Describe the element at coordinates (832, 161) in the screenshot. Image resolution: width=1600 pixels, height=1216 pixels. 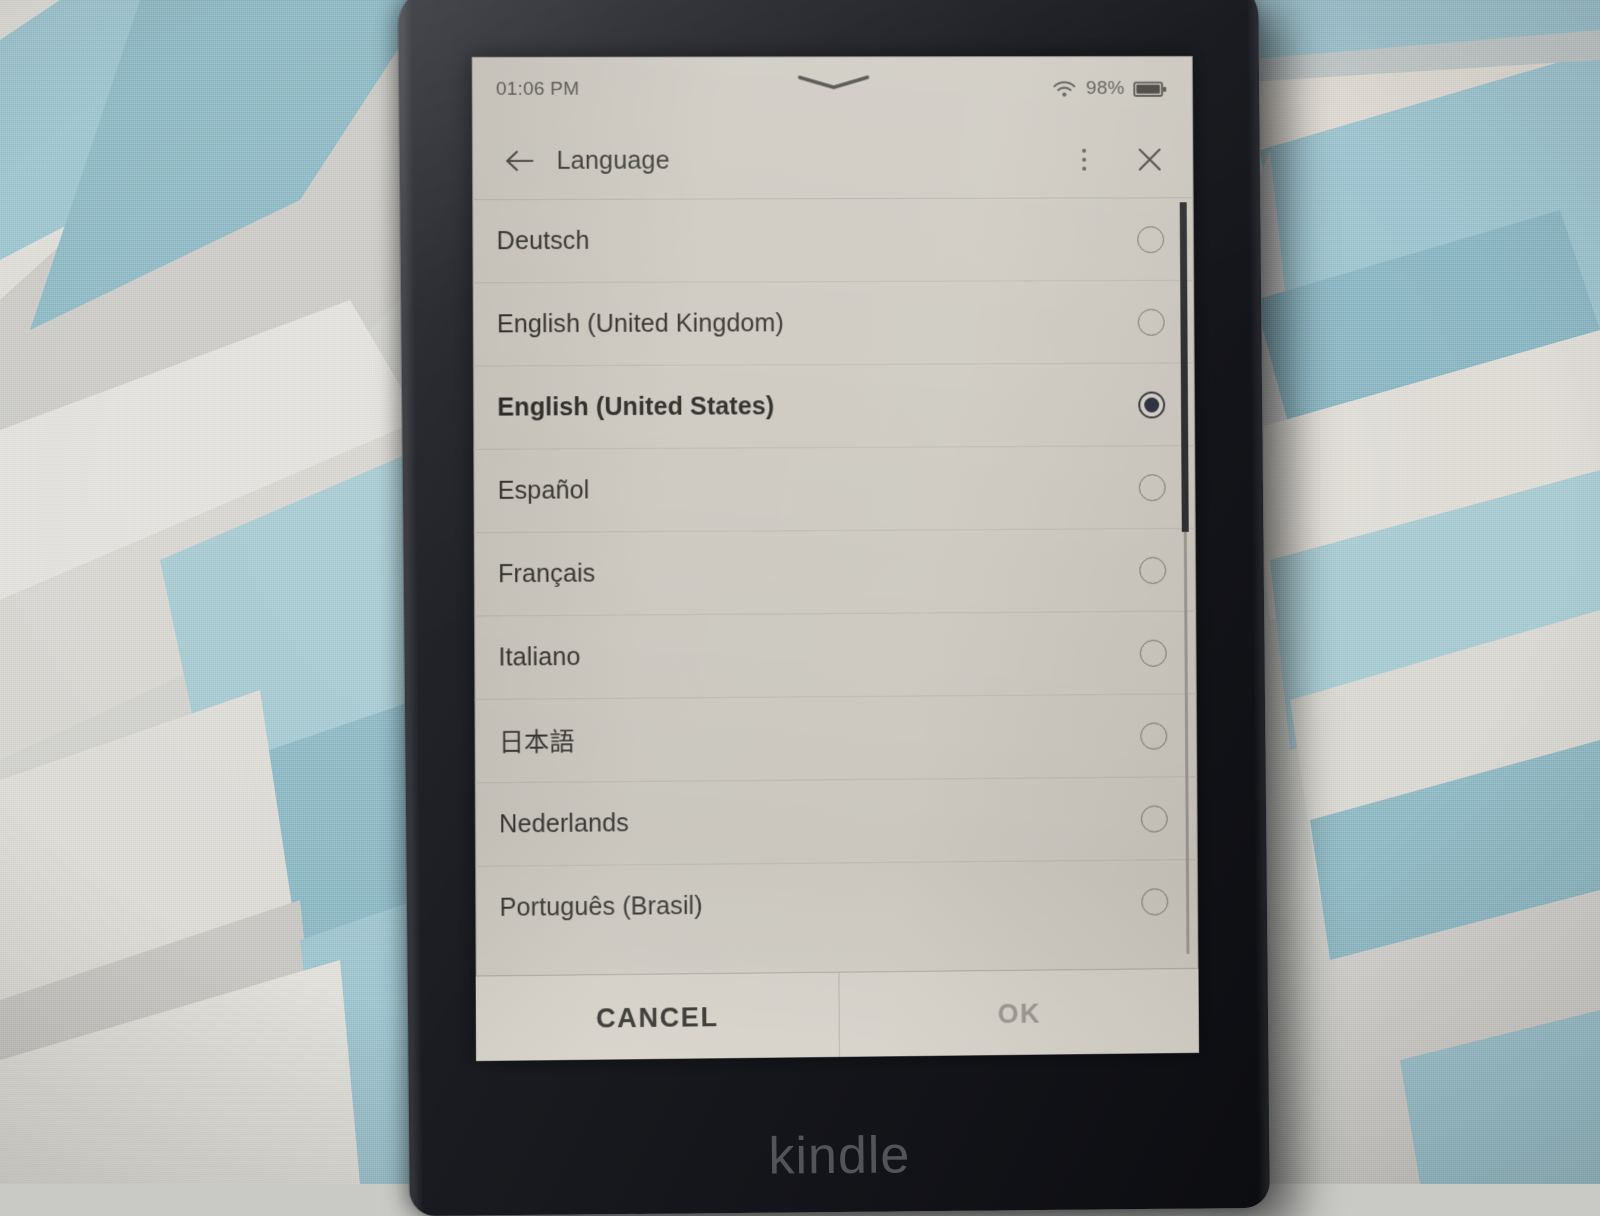
I see `dialog-header: Language` at that location.